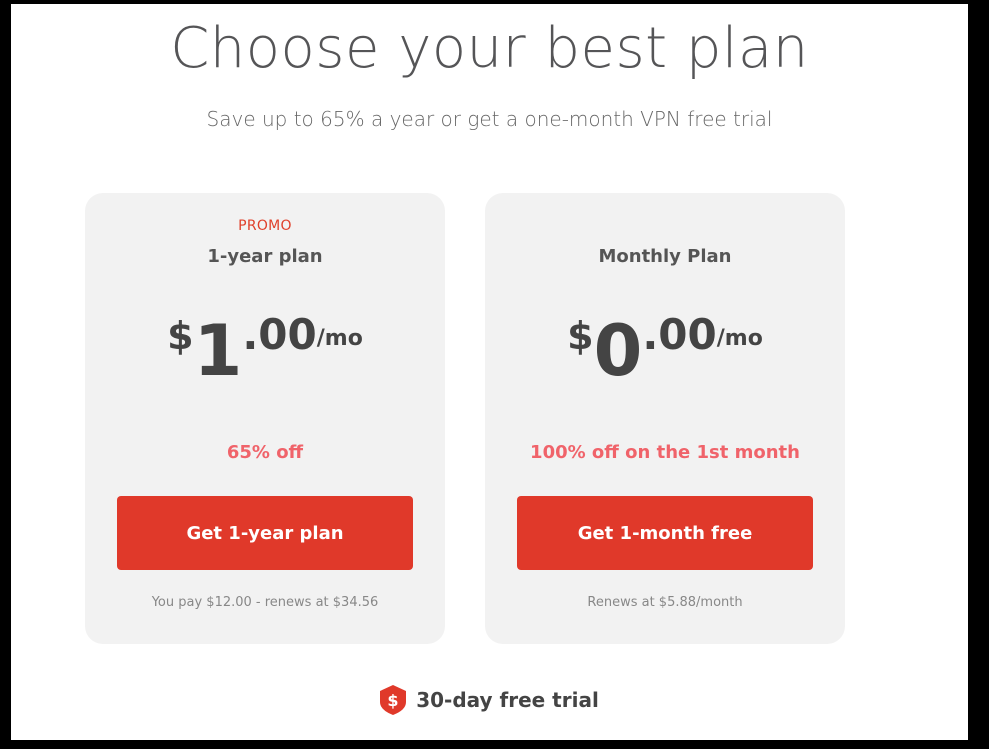 This screenshot has width=989, height=749. I want to click on promo-badge: PROMO, so click(265, 226).